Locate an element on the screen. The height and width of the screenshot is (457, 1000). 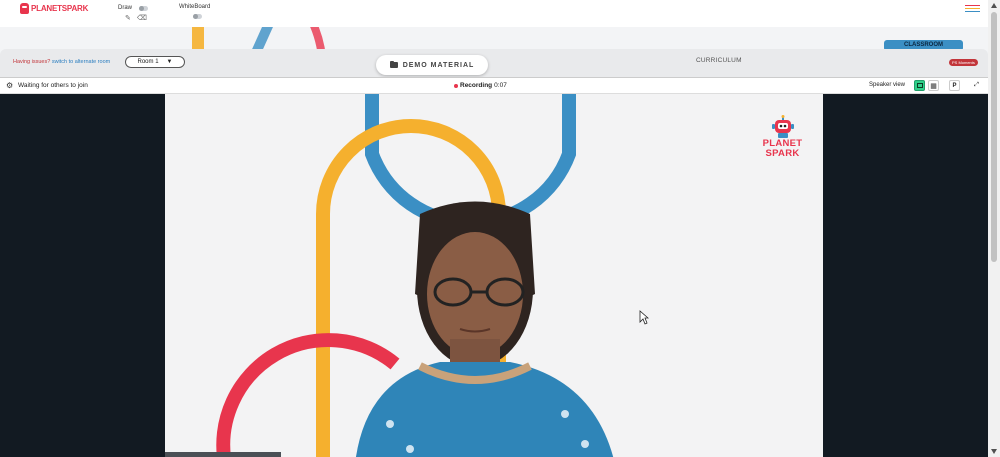
eraser-icon: ⌫ is located at coordinates (142, 18).